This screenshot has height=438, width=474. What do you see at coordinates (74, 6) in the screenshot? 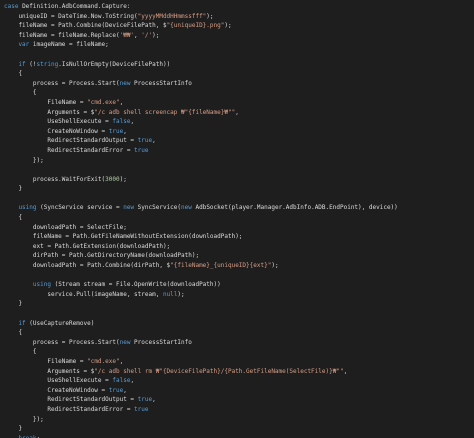
I see `code-token: Definition.AdbCommand.Capture:` at bounding box center [74, 6].